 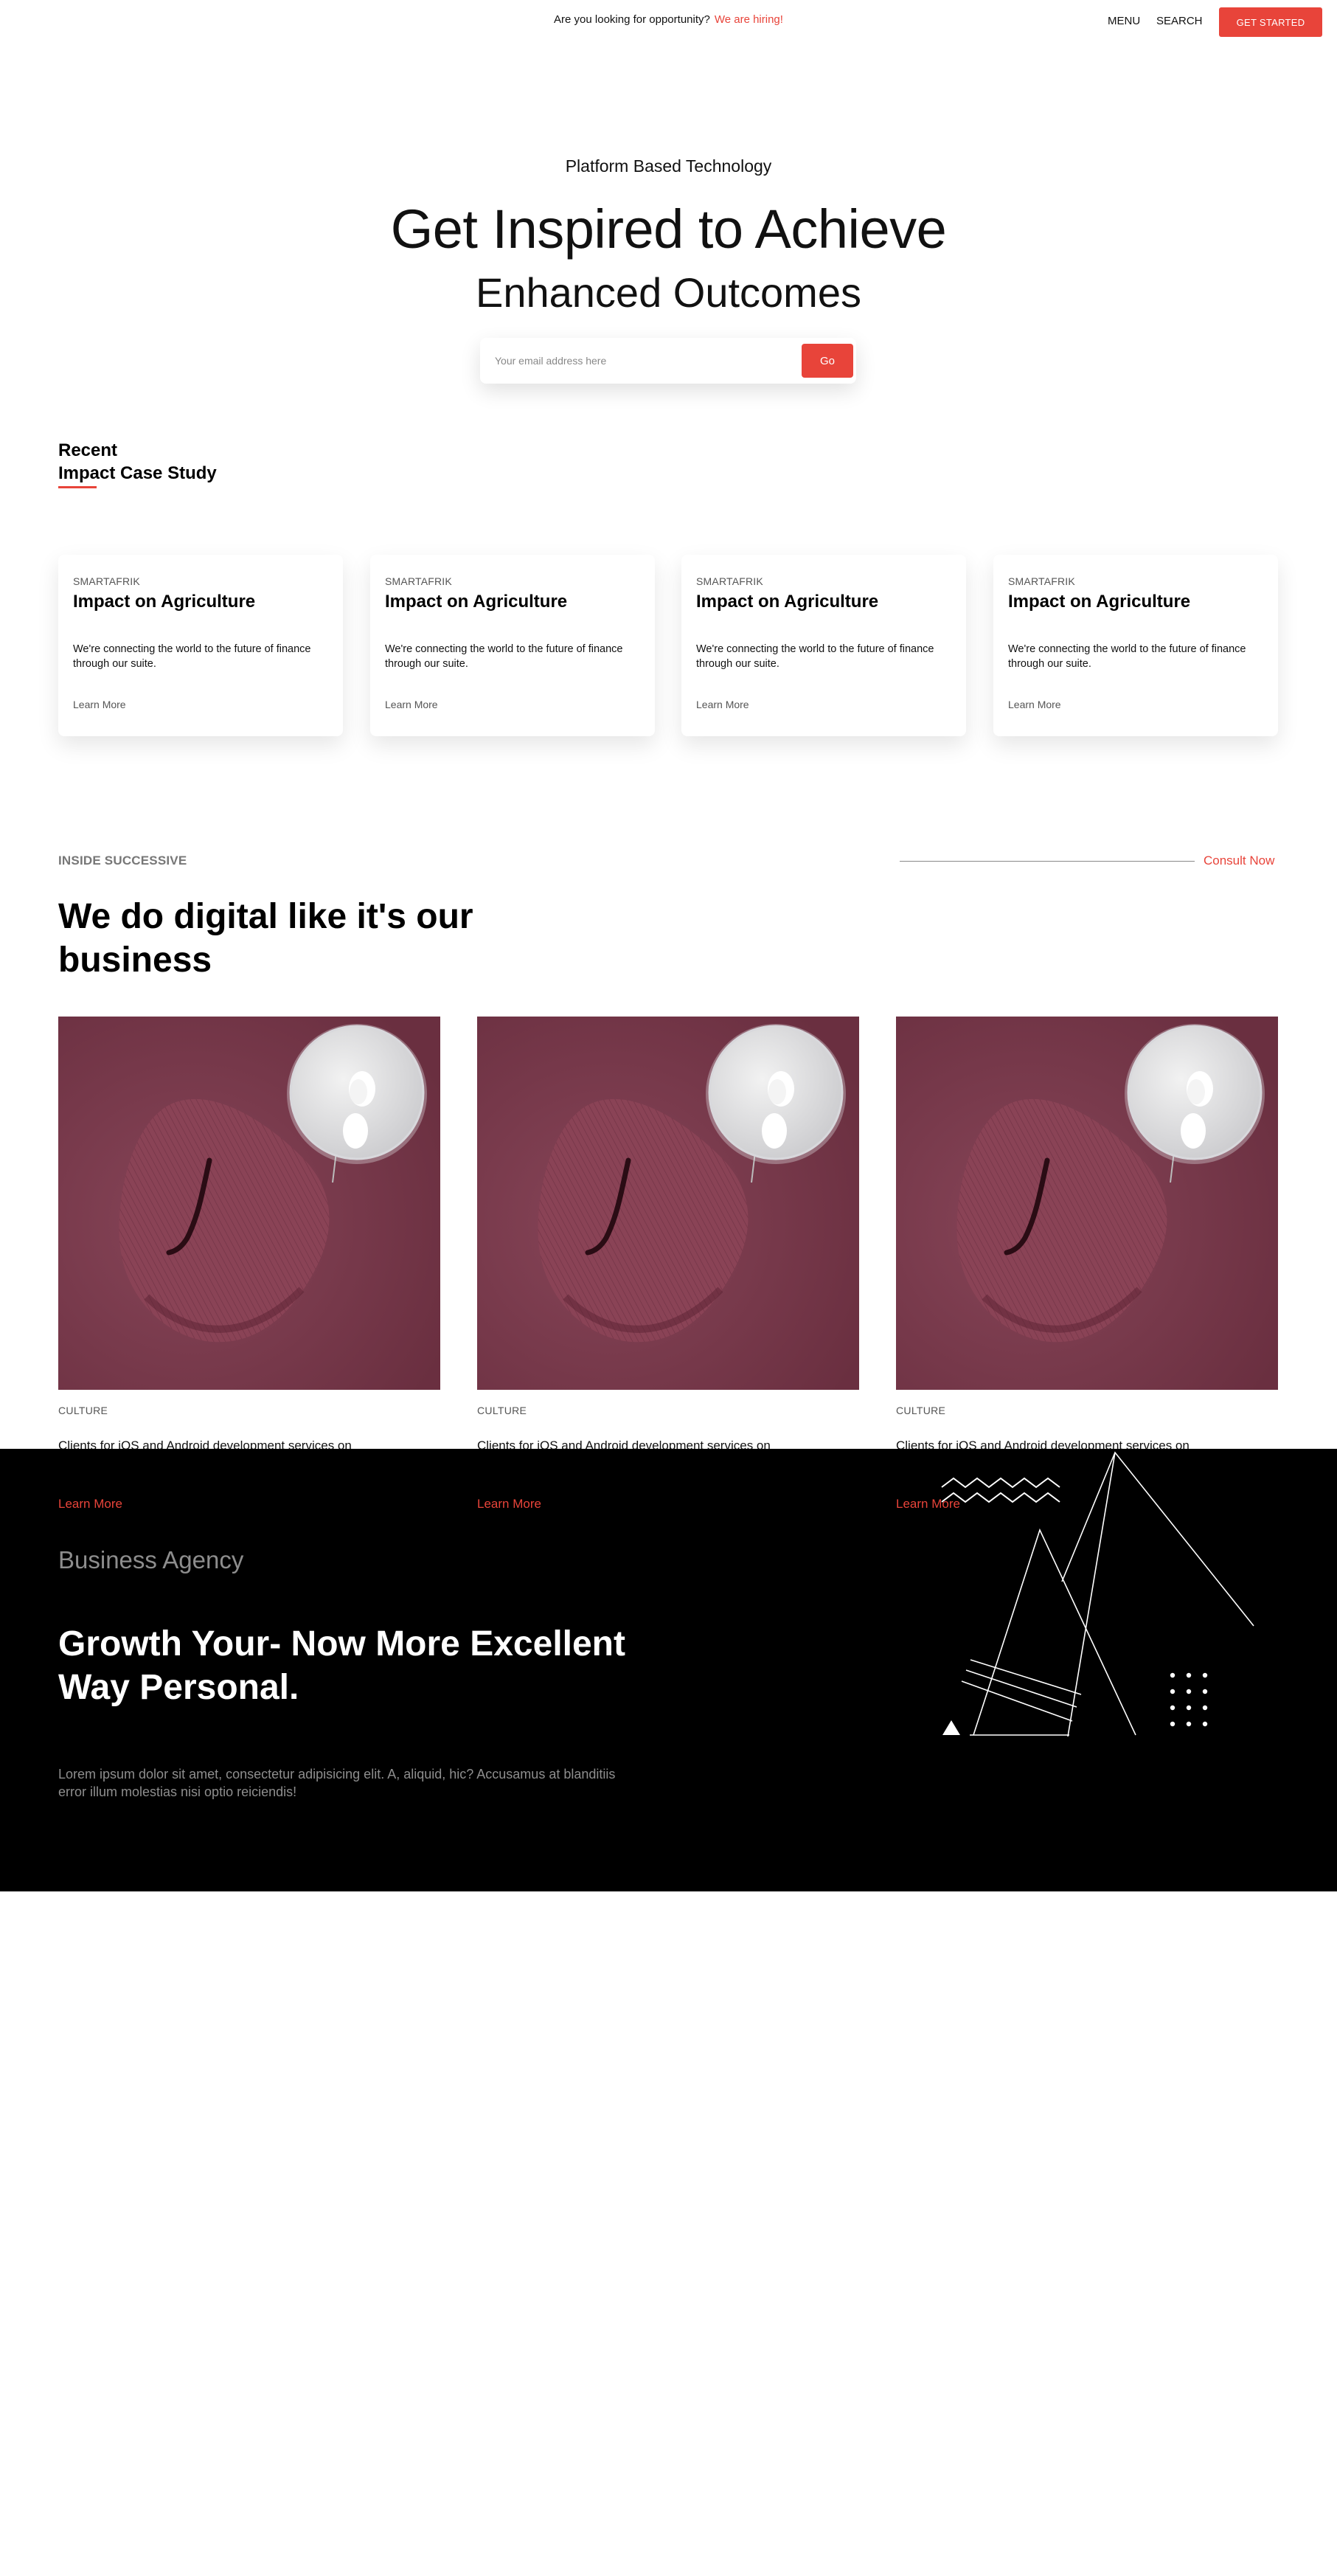 I want to click on hiring-text: Are you looking for opportunity?, so click(x=632, y=20).